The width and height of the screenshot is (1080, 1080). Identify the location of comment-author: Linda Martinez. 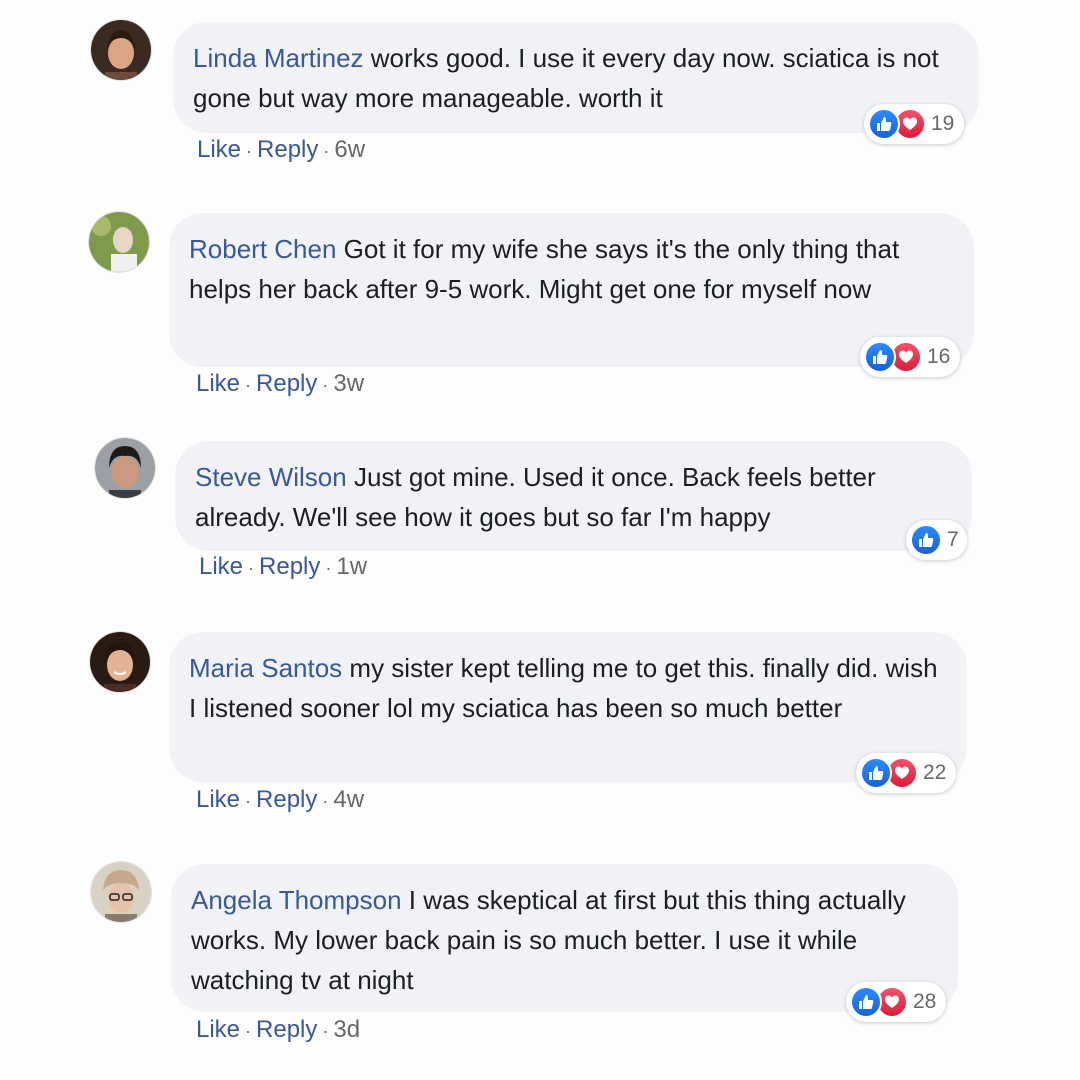
(278, 58).